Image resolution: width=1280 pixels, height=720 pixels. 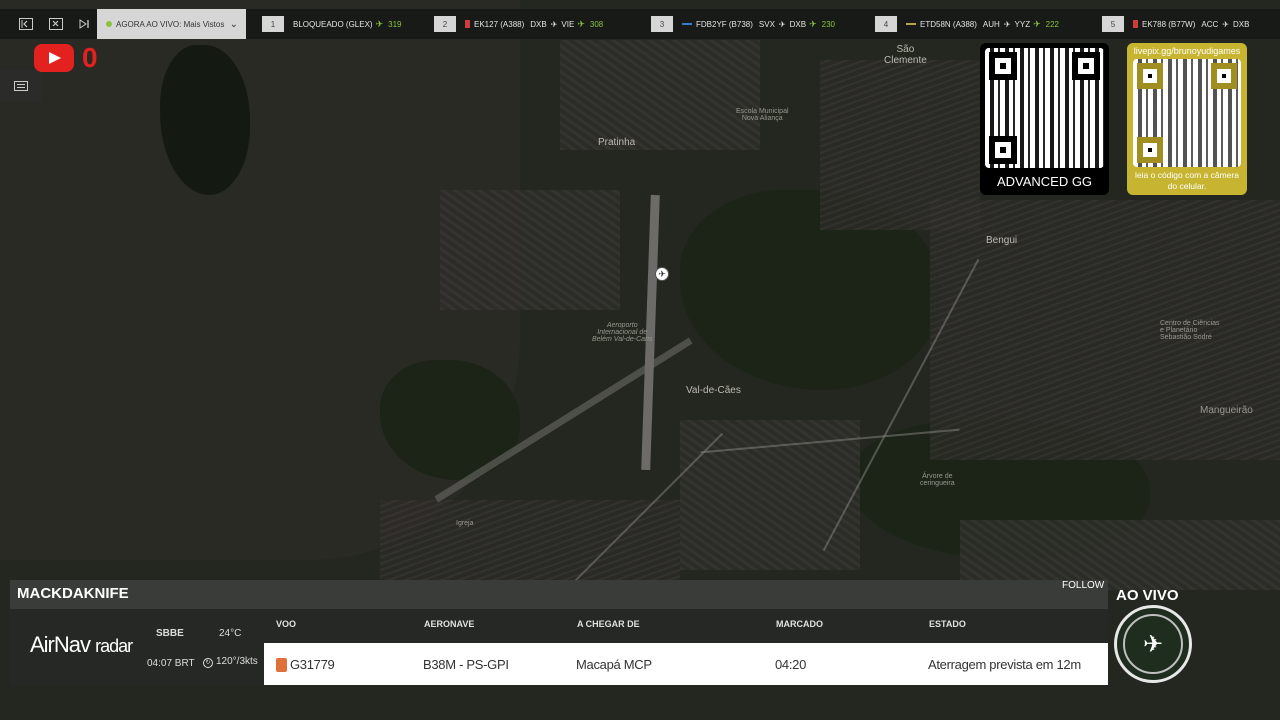 I want to click on collapse-icon, so click(x=26, y=24).